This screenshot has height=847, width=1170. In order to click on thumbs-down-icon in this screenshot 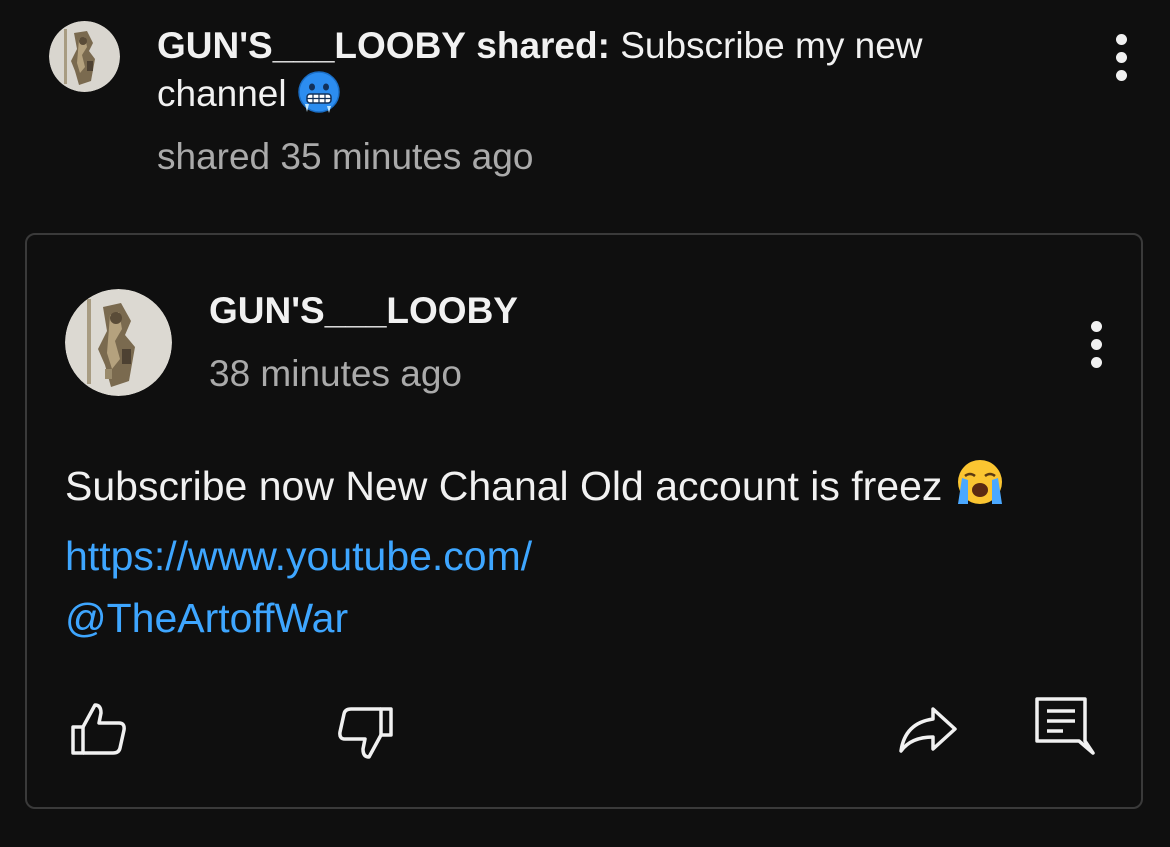, I will do `click(365, 733)`.